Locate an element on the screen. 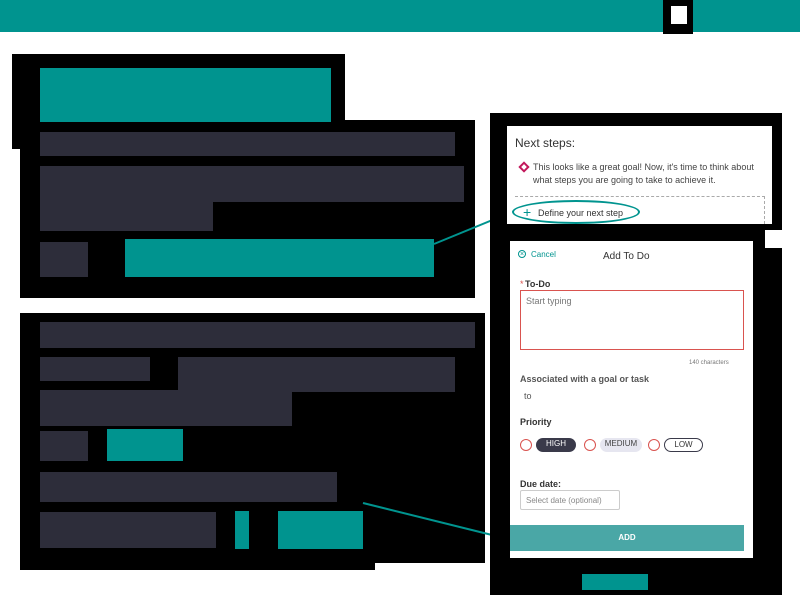 This screenshot has height=600, width=800. next-steps-title: Next steps: is located at coordinates (545, 143).